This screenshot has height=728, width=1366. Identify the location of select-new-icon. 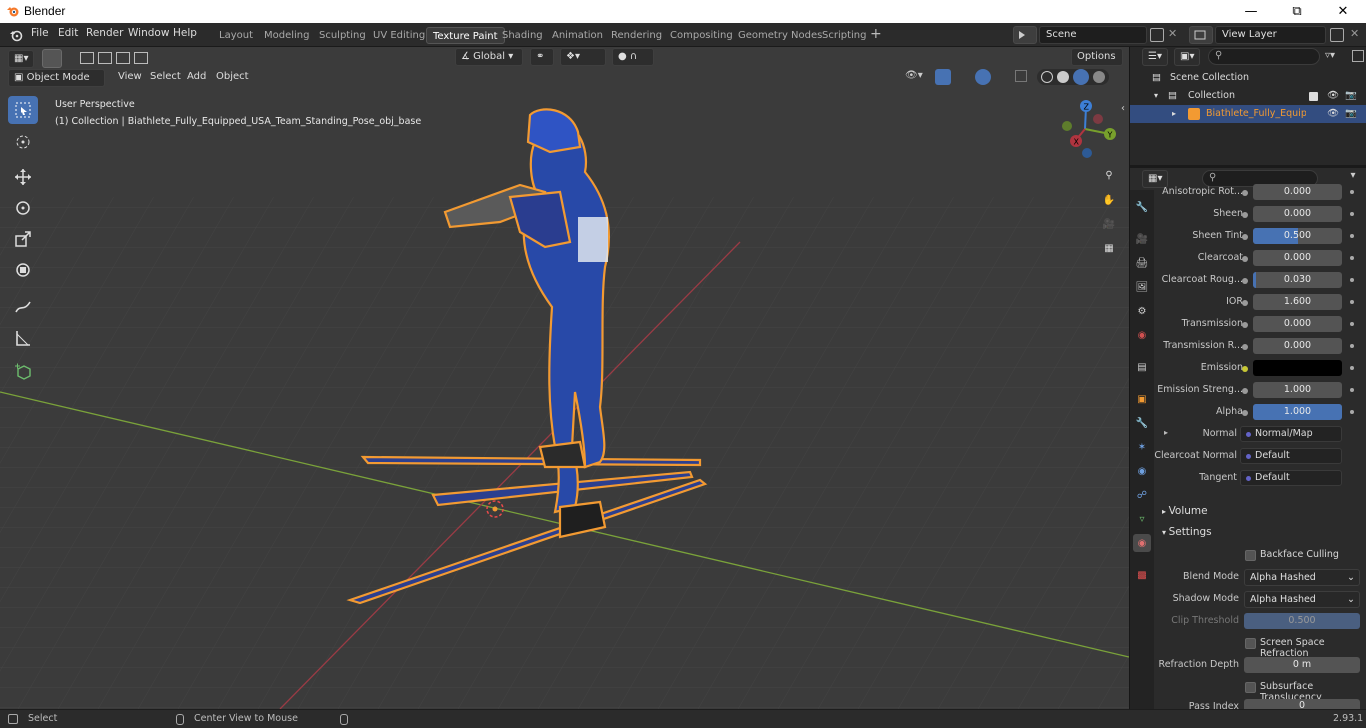
(87, 58).